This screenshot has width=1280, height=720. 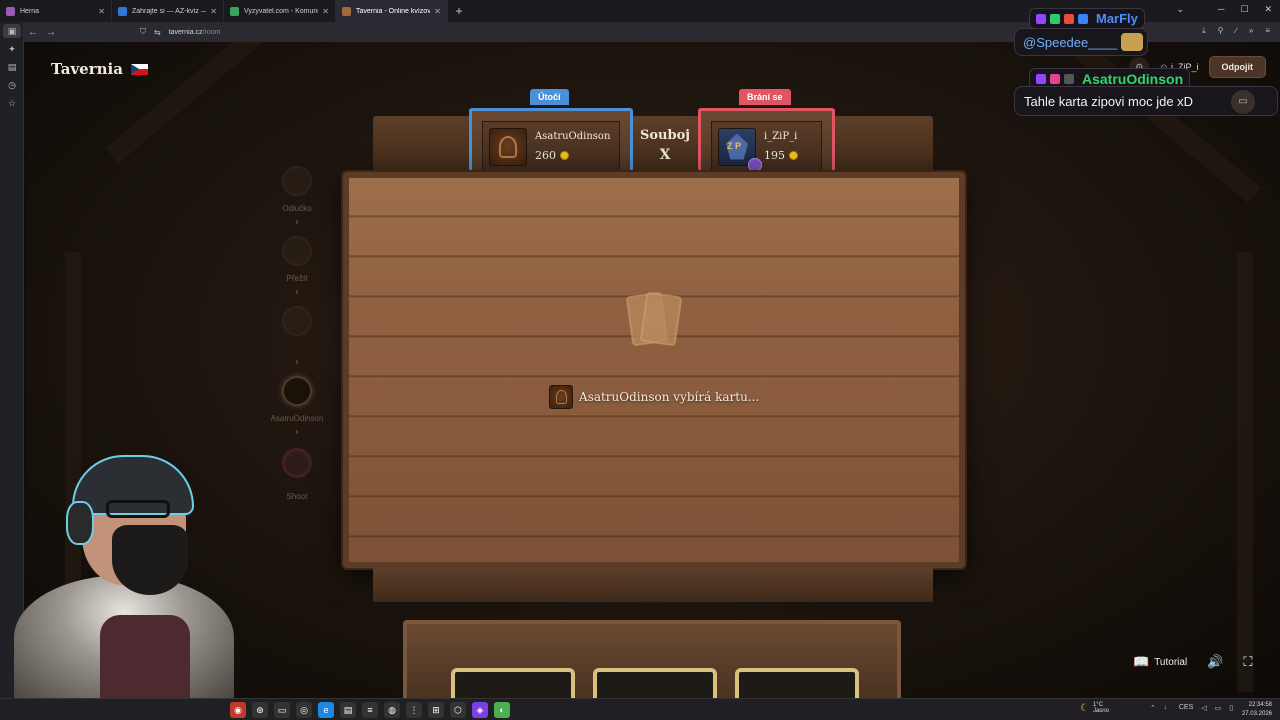 What do you see at coordinates (30, 11) in the screenshot?
I see `tab-label: Herna` at bounding box center [30, 11].